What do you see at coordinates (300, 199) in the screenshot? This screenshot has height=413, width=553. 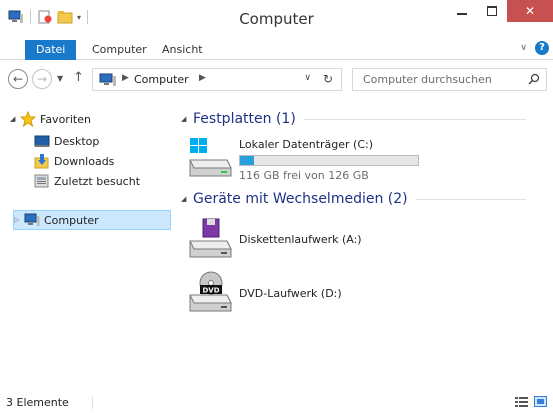 I see `group-title: Geräte mit Wechselmedien (2)` at bounding box center [300, 199].